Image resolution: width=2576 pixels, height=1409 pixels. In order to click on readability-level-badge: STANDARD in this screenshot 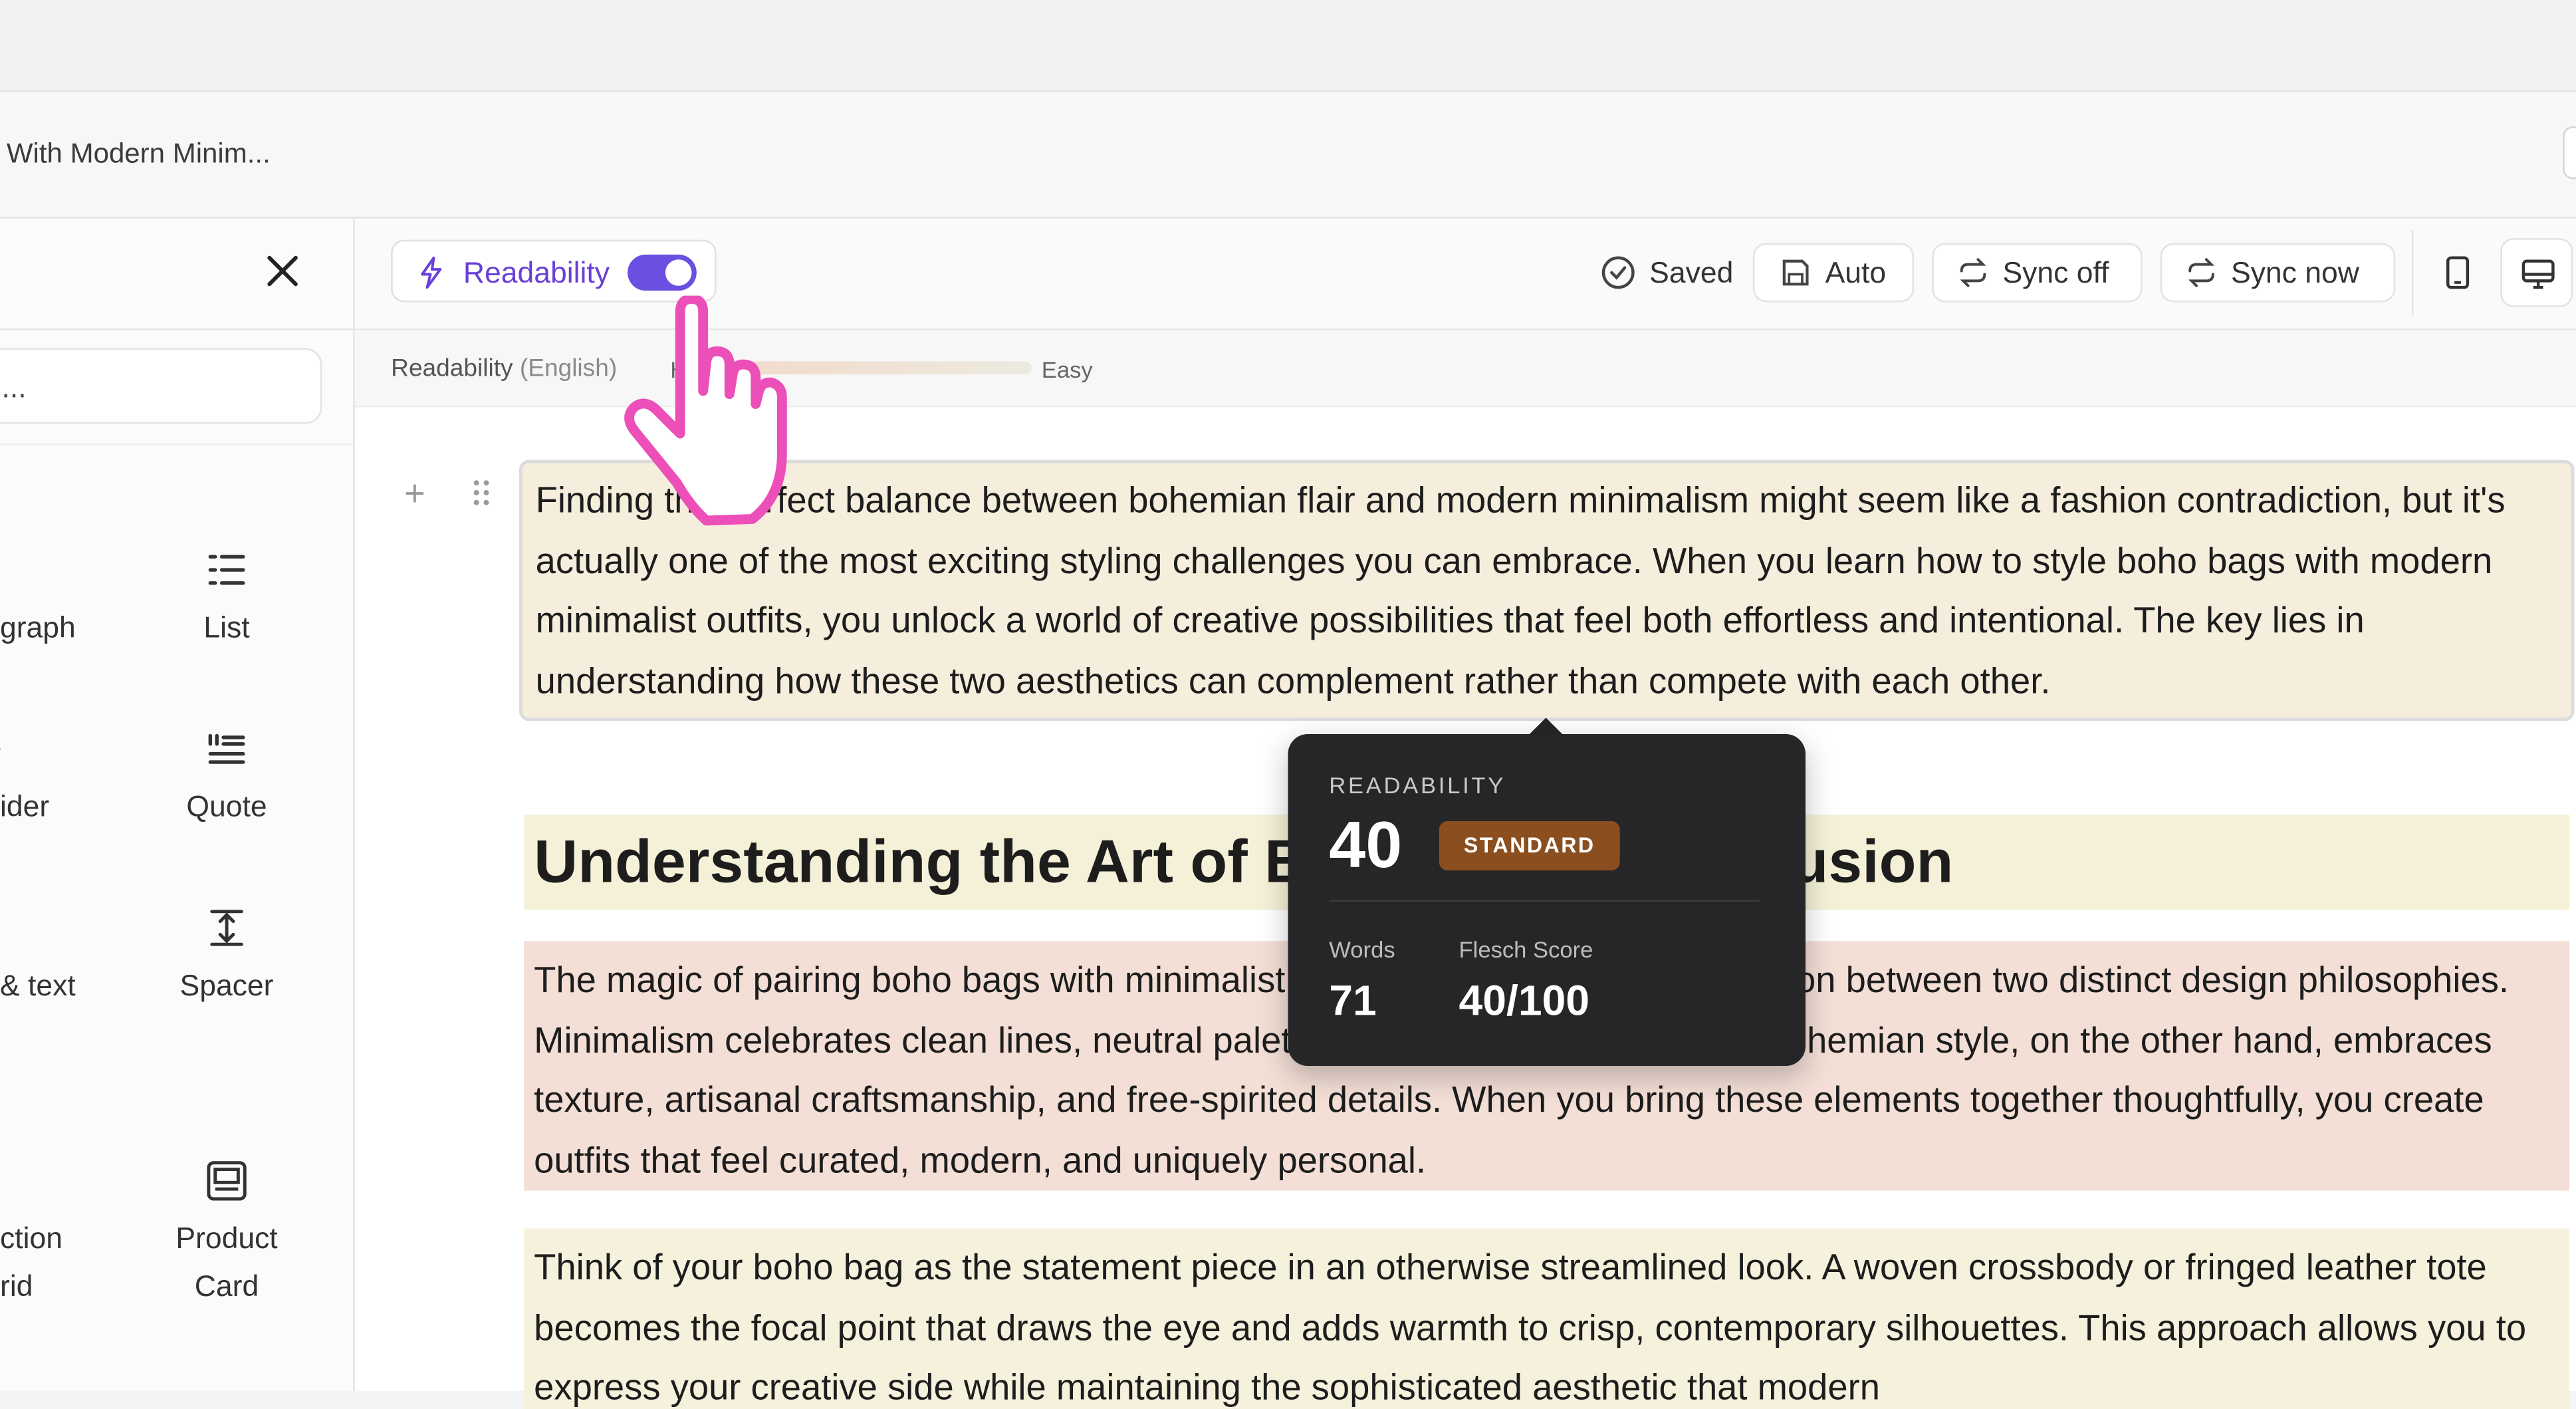, I will do `click(1529, 846)`.